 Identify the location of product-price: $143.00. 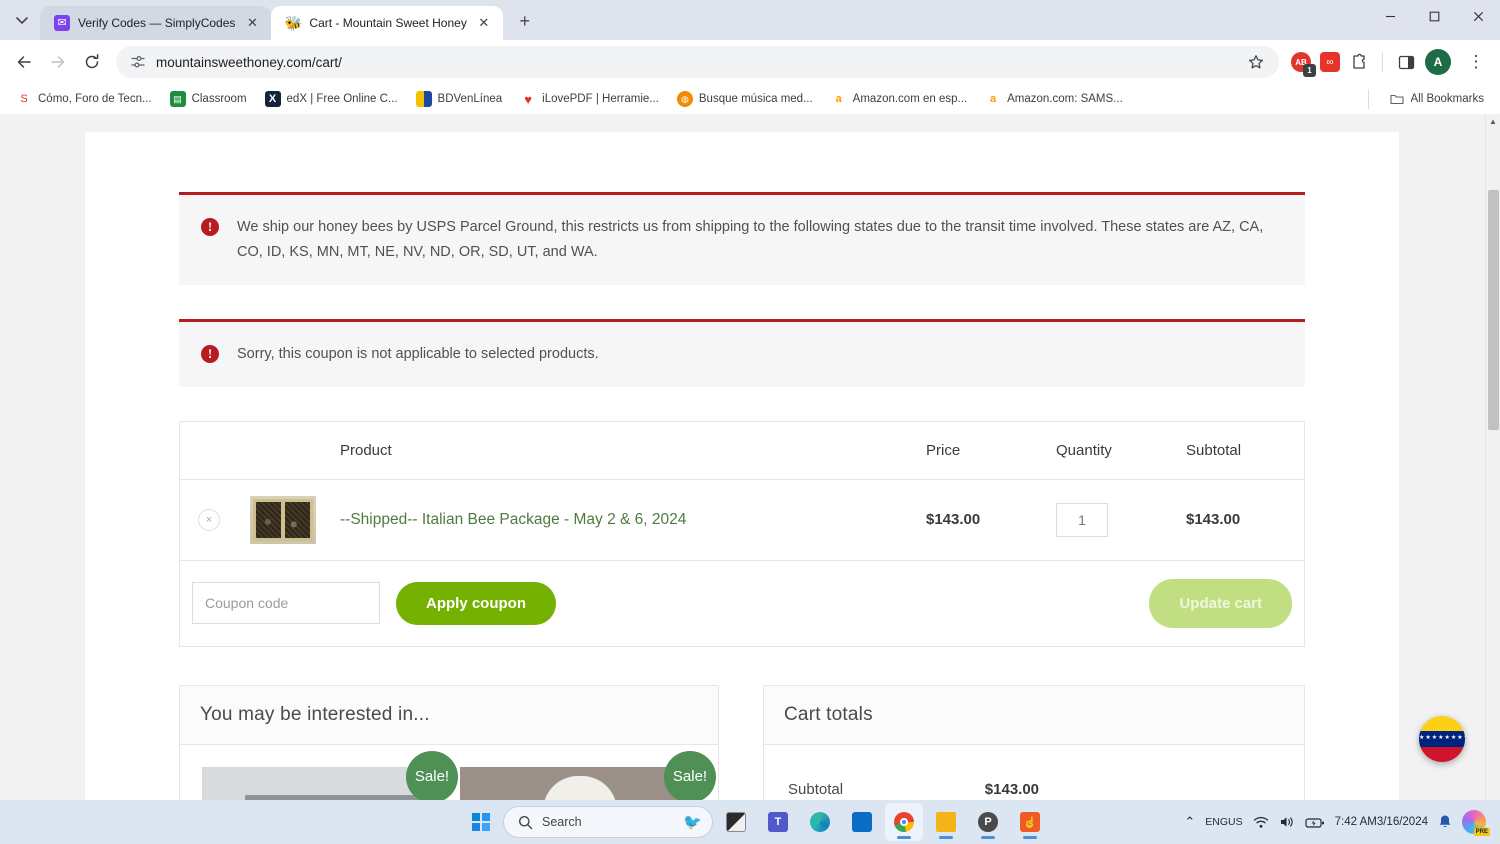
(953, 520).